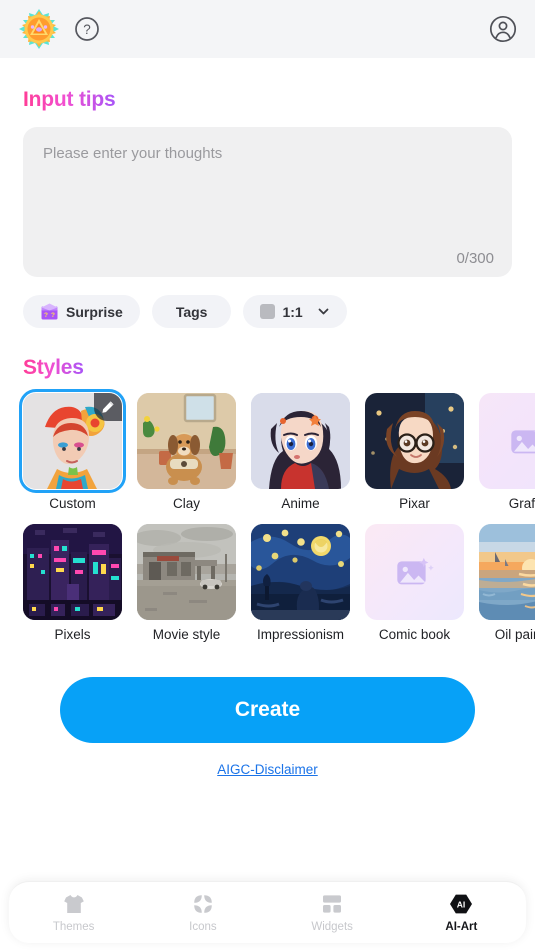 This screenshot has height=951, width=535. I want to click on style-card-pixar: Pixar, so click(414, 452).